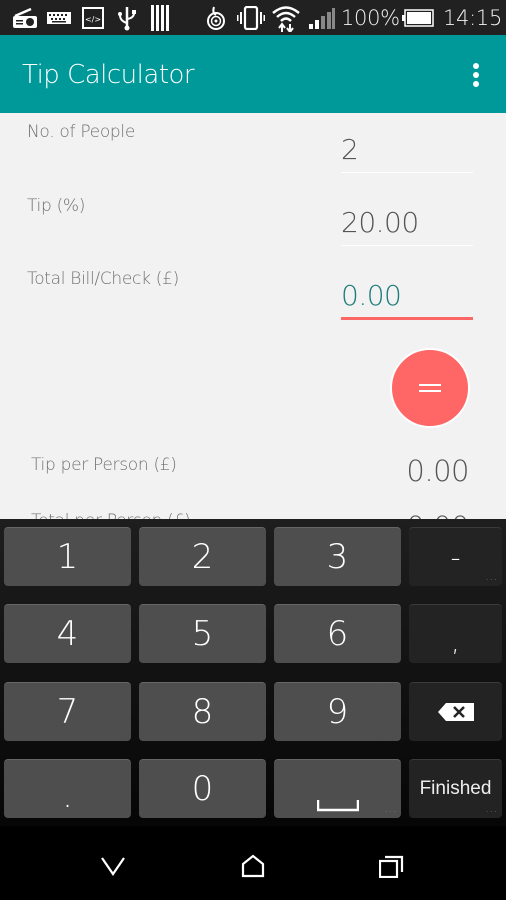 The width and height of the screenshot is (506, 900). Describe the element at coordinates (418, 18) in the screenshot. I see `battery-icon` at that location.